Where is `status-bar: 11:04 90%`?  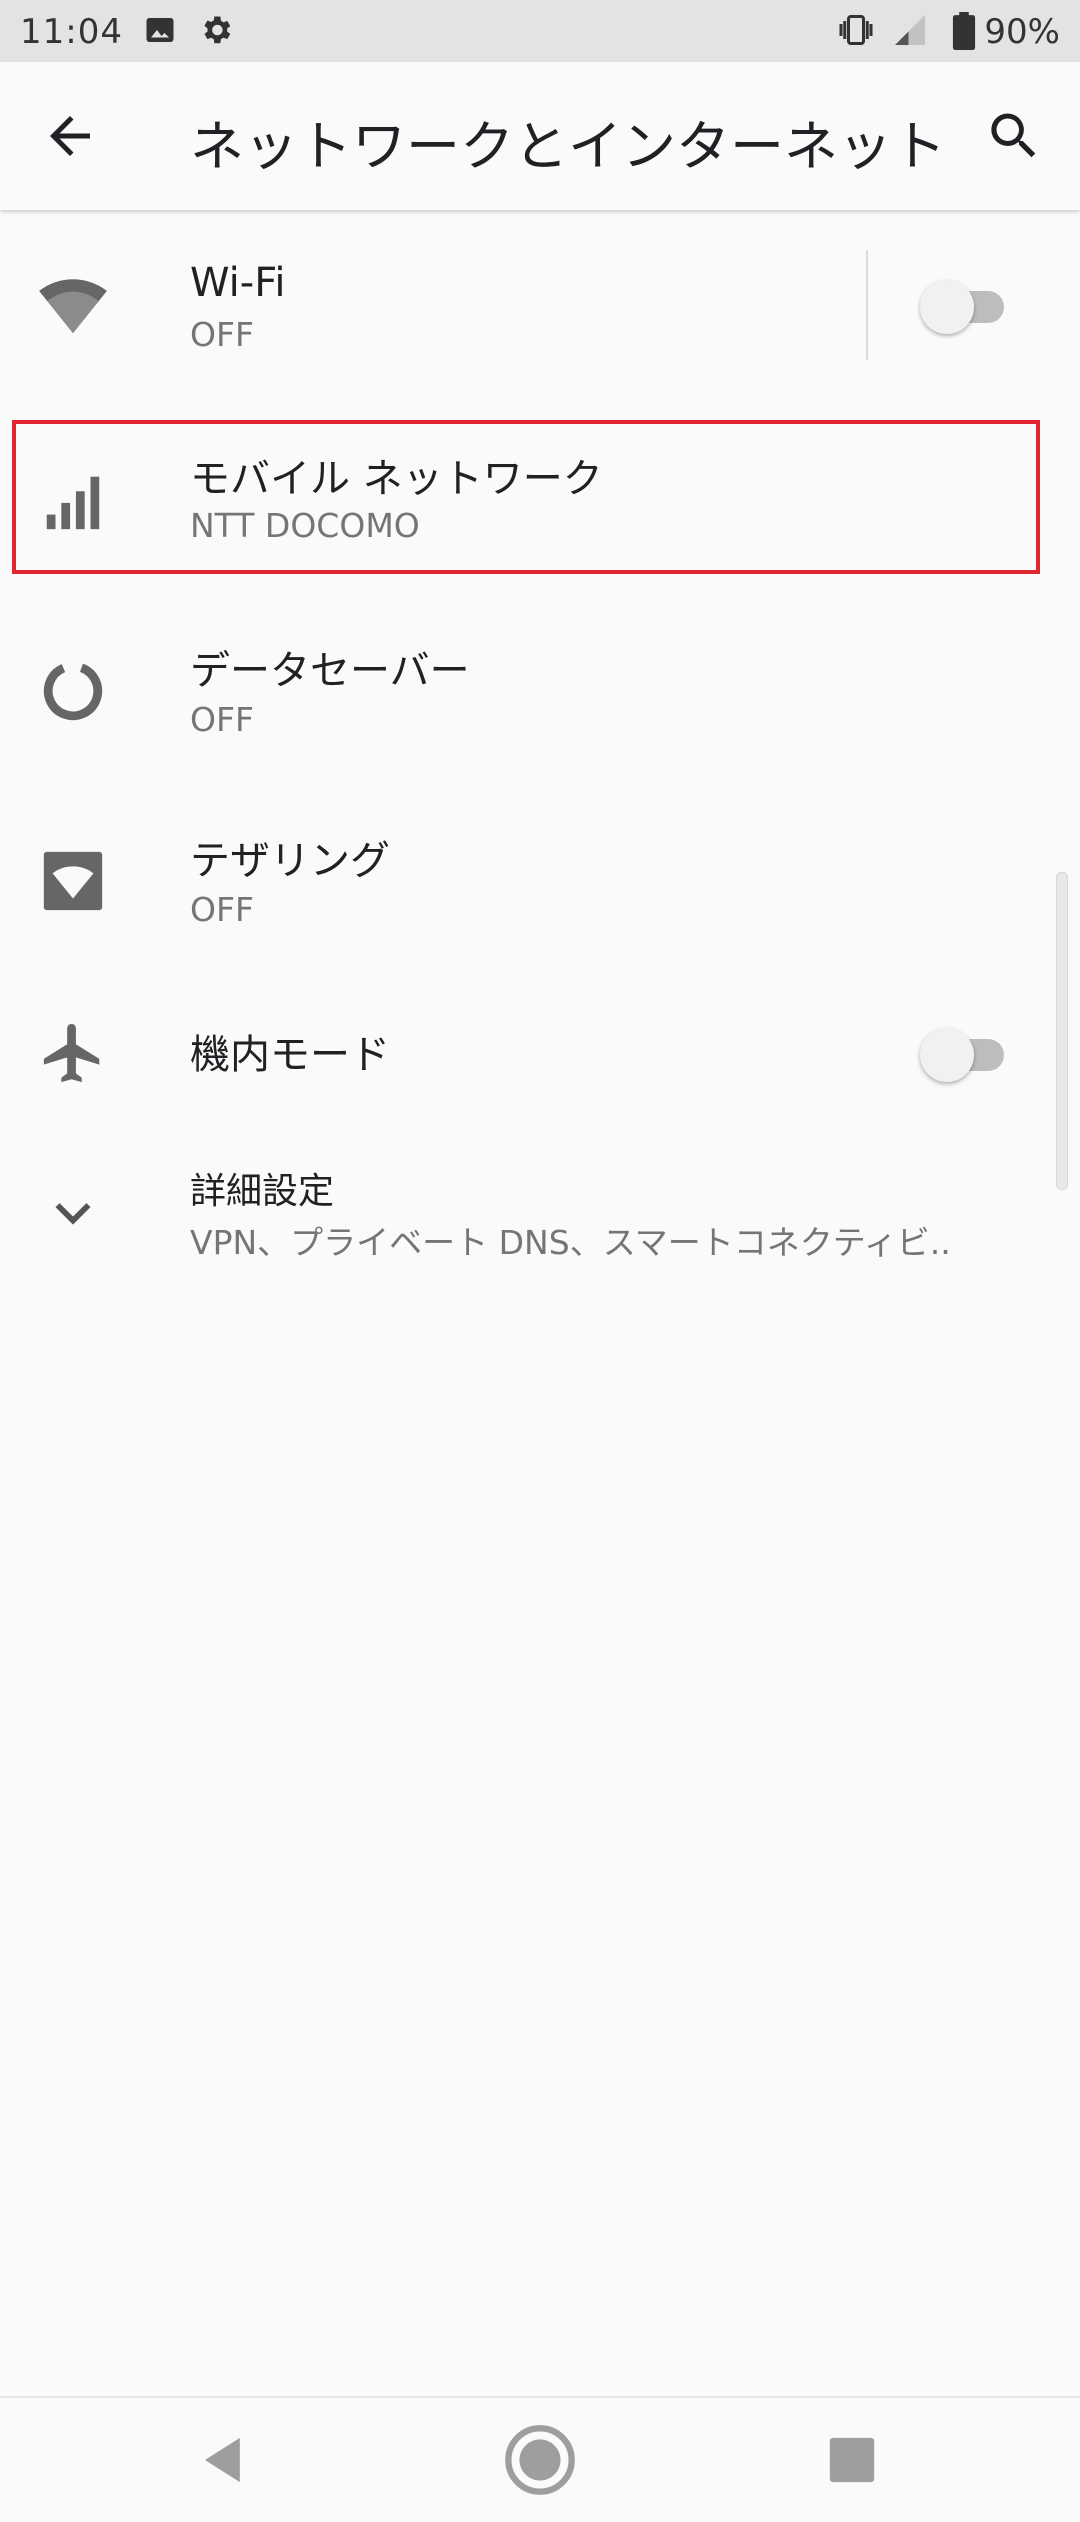 status-bar: 11:04 90% is located at coordinates (540, 31).